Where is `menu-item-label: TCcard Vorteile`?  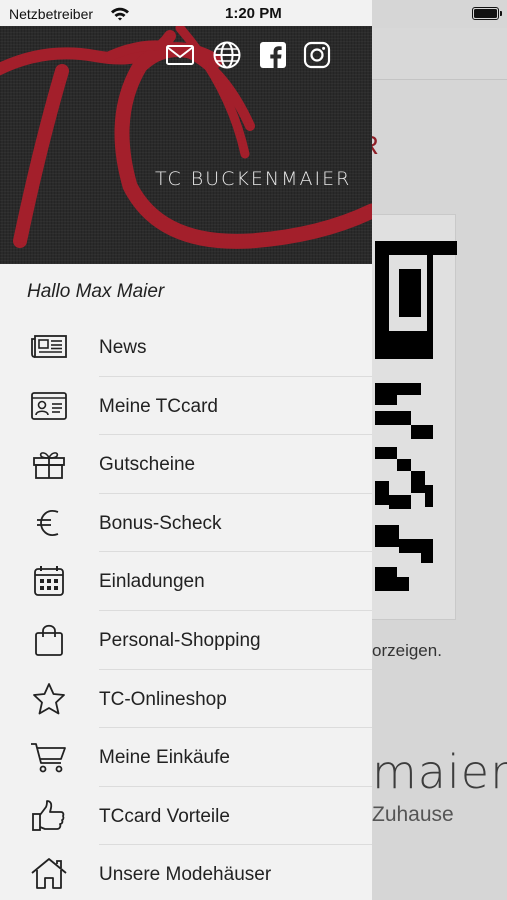
menu-item-label: TCcard Vorteile is located at coordinates (164, 816).